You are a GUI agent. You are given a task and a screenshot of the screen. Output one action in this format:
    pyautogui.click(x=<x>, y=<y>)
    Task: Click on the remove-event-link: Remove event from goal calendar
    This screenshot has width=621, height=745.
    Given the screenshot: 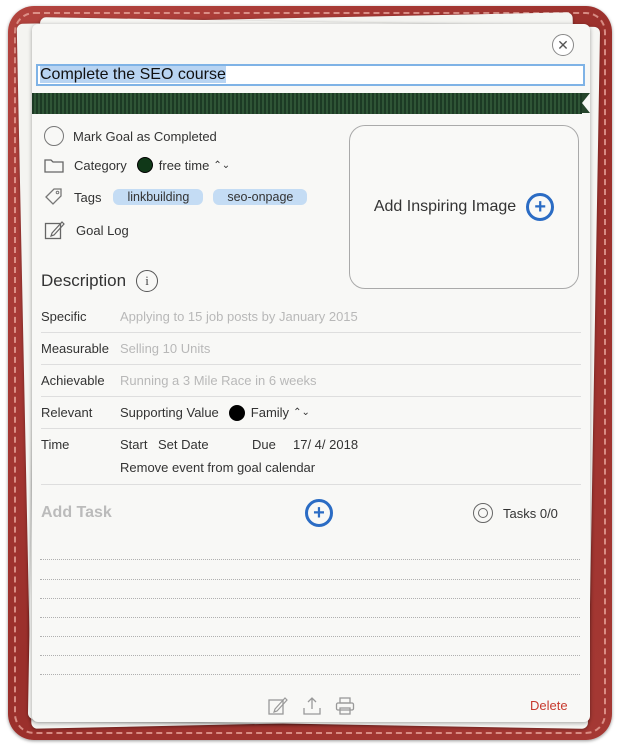 What is the action you would take?
    pyautogui.click(x=217, y=467)
    